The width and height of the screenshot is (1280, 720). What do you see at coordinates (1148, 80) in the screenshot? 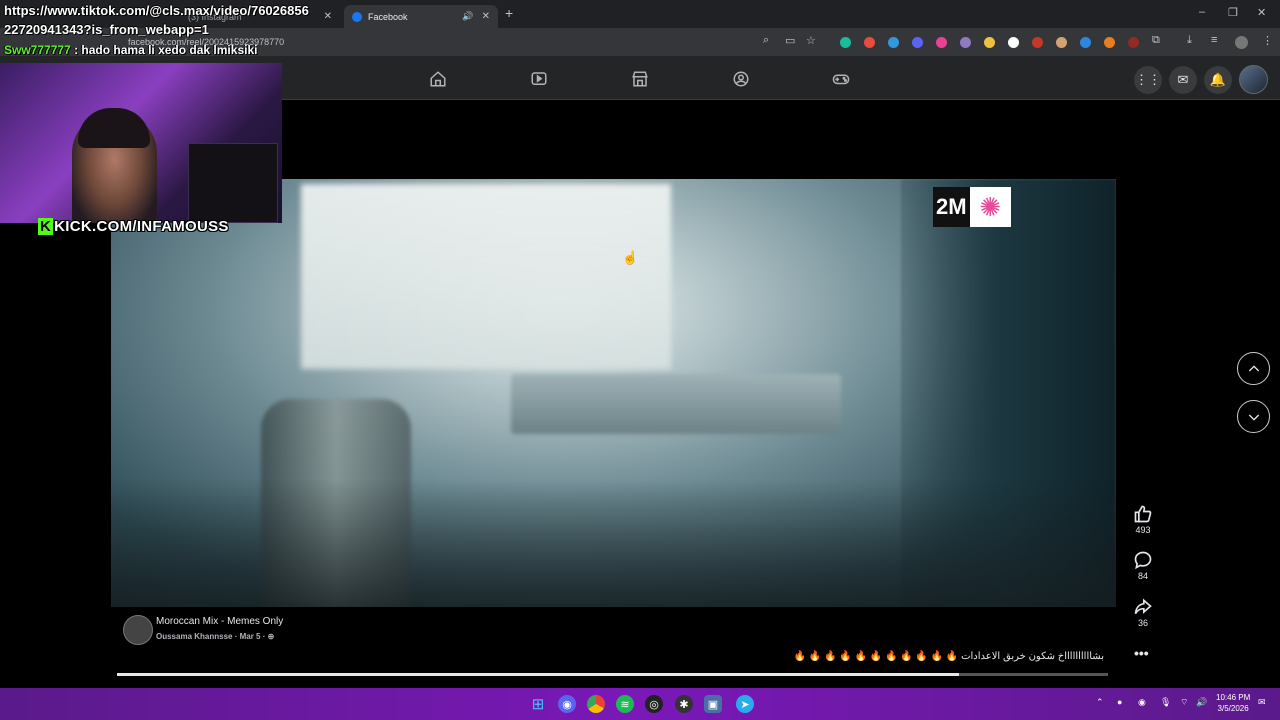
I see `menu-grid-icon: ⋮⋮` at bounding box center [1148, 80].